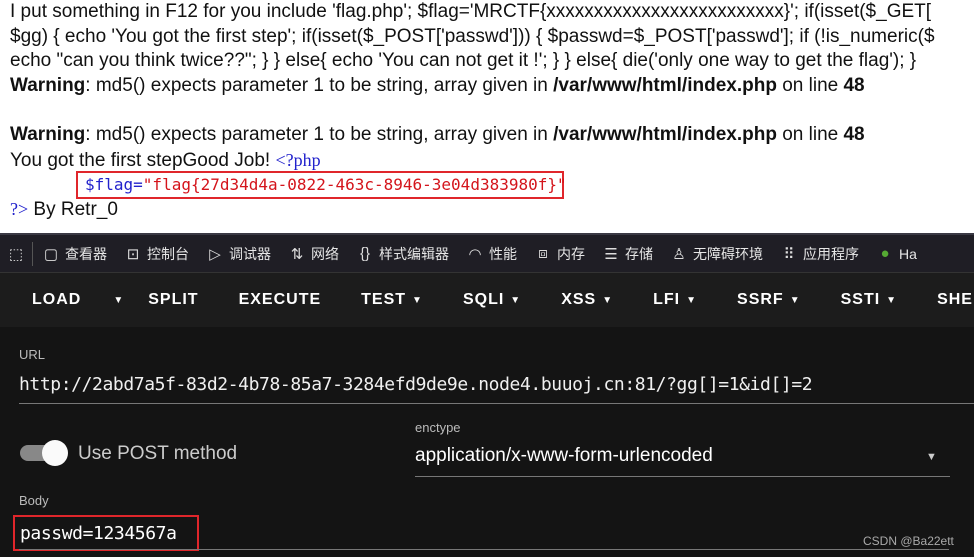 The image size is (974, 557). Describe the element at coordinates (820, 254) in the screenshot. I see `tab-application: ⠿ 应用程序` at that location.